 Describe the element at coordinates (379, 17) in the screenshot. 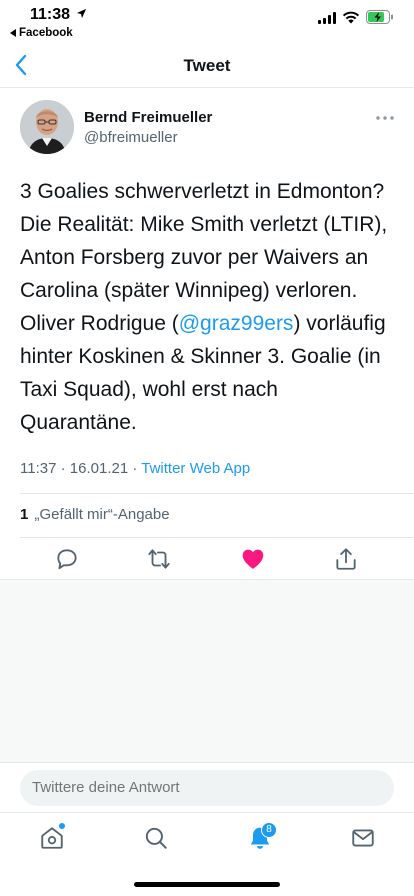

I see `battery-charging-icon` at that location.